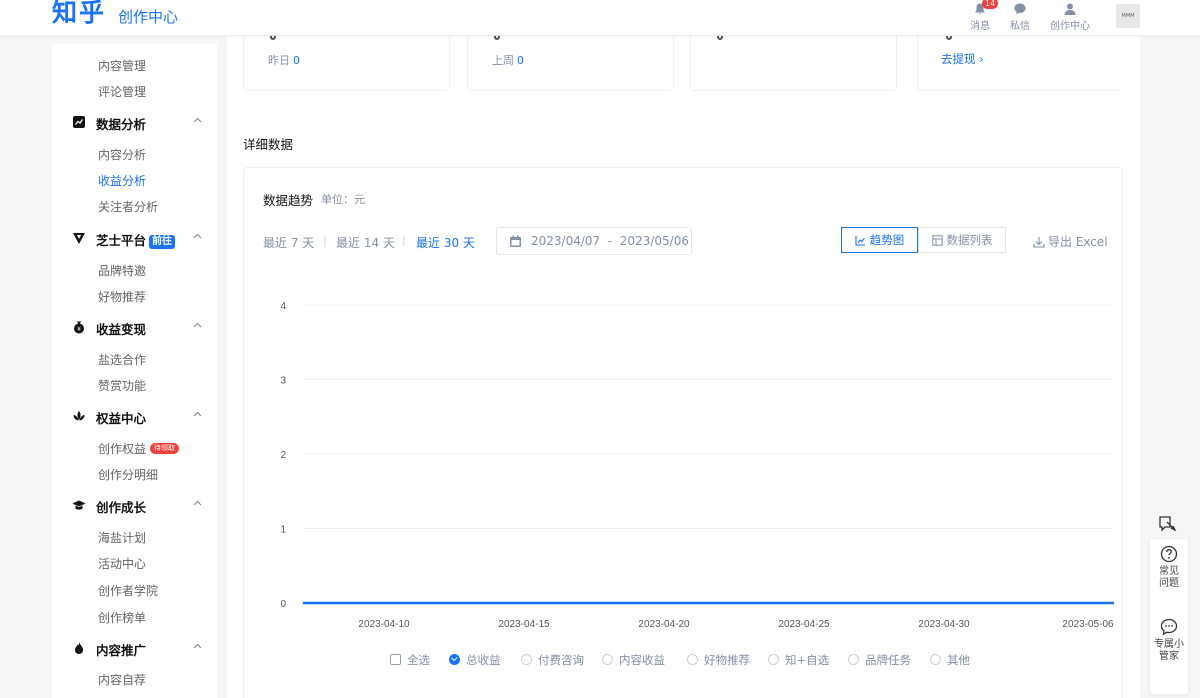 This screenshot has width=1200, height=698. I want to click on feedback-icon, so click(1168, 524).